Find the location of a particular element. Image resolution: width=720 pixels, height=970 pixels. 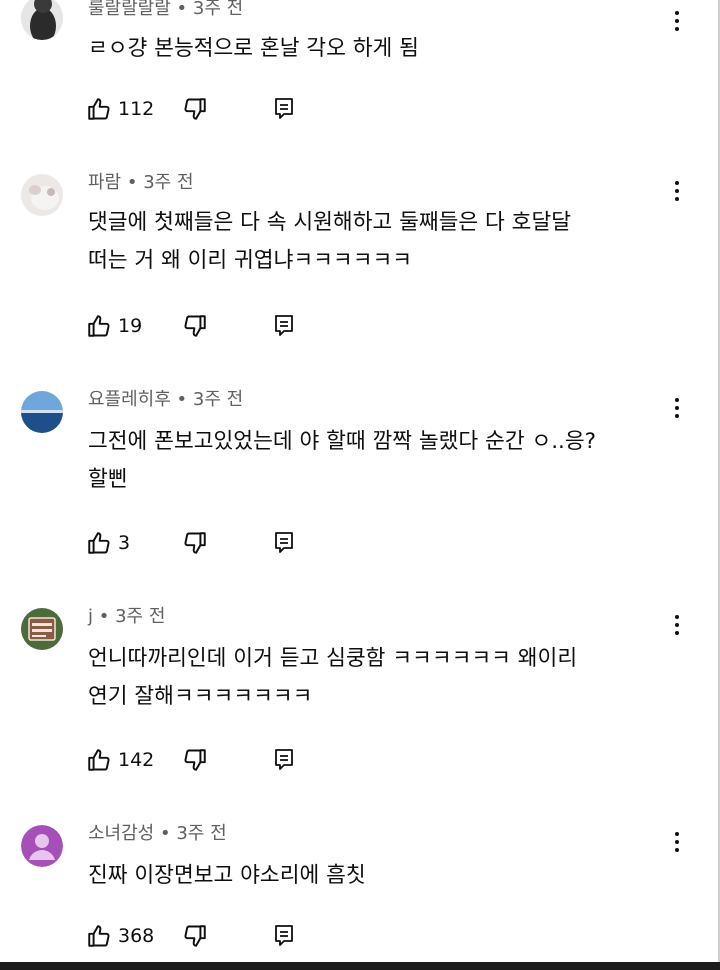

author-name: 소녀감성 is located at coordinates (121, 833).